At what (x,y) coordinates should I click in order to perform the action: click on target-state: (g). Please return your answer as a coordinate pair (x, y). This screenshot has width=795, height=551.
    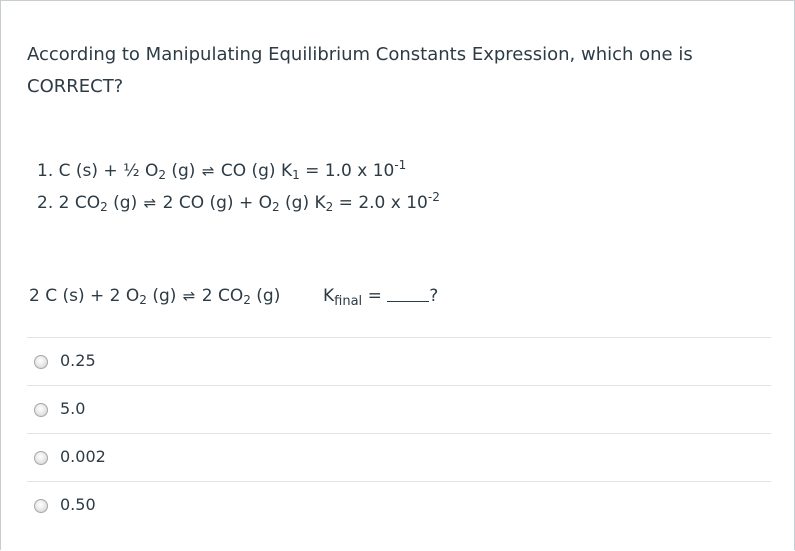
    Looking at the image, I should click on (164, 296).